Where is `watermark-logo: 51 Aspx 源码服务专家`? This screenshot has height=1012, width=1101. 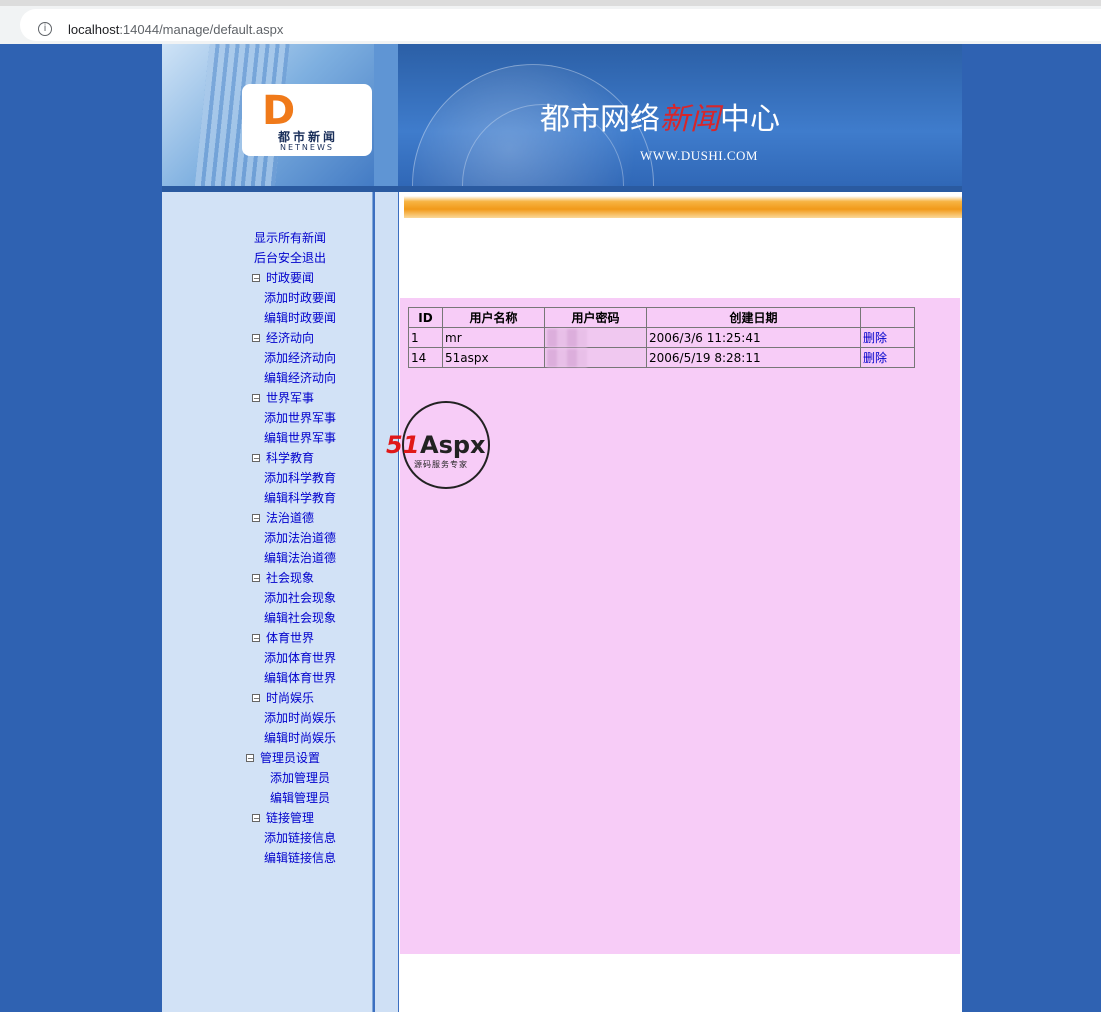 watermark-logo: 51 Aspx 源码服务专家 is located at coordinates (448, 451).